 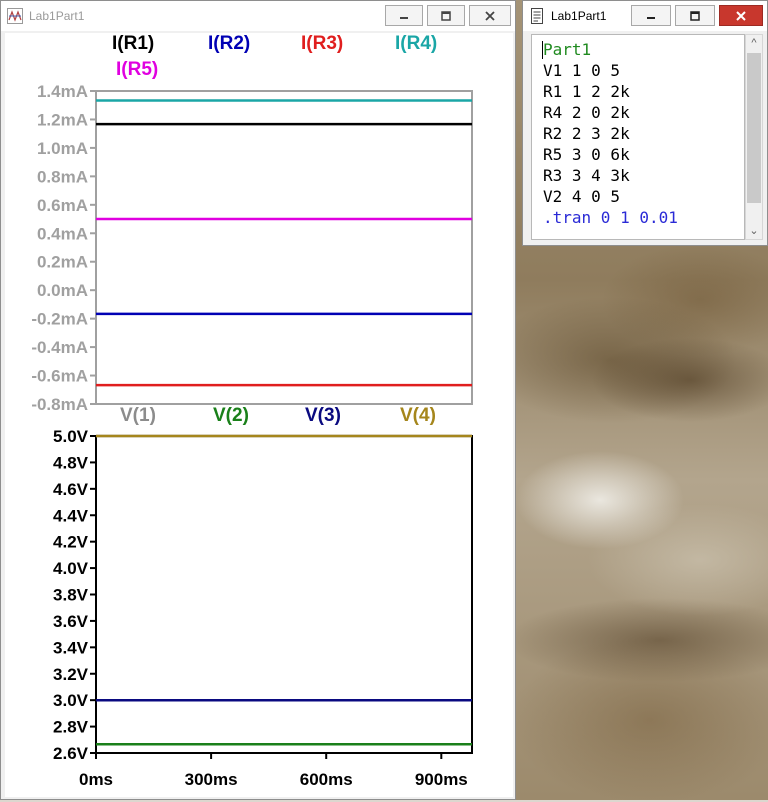 I want to click on legend-label: I(R5), so click(x=137, y=69).